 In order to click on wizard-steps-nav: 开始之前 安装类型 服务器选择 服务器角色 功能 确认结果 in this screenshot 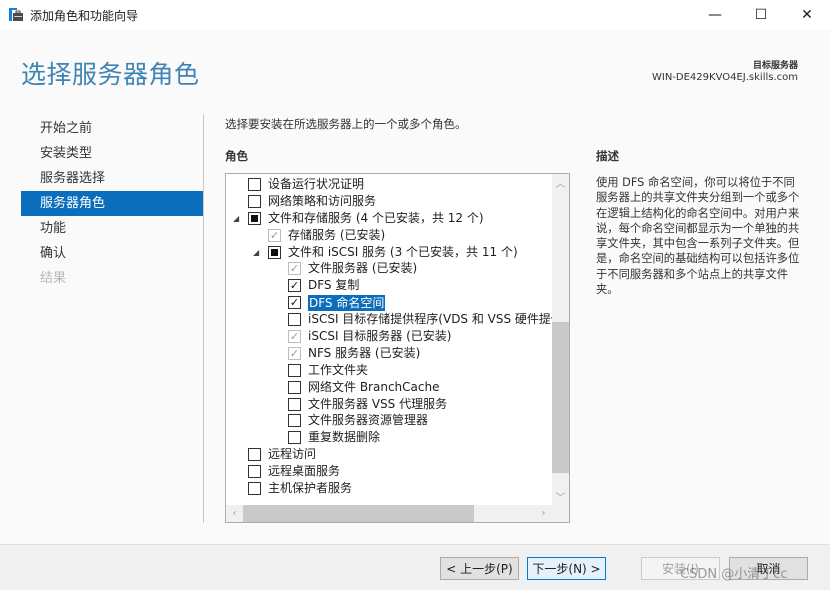, I will do `click(112, 203)`.